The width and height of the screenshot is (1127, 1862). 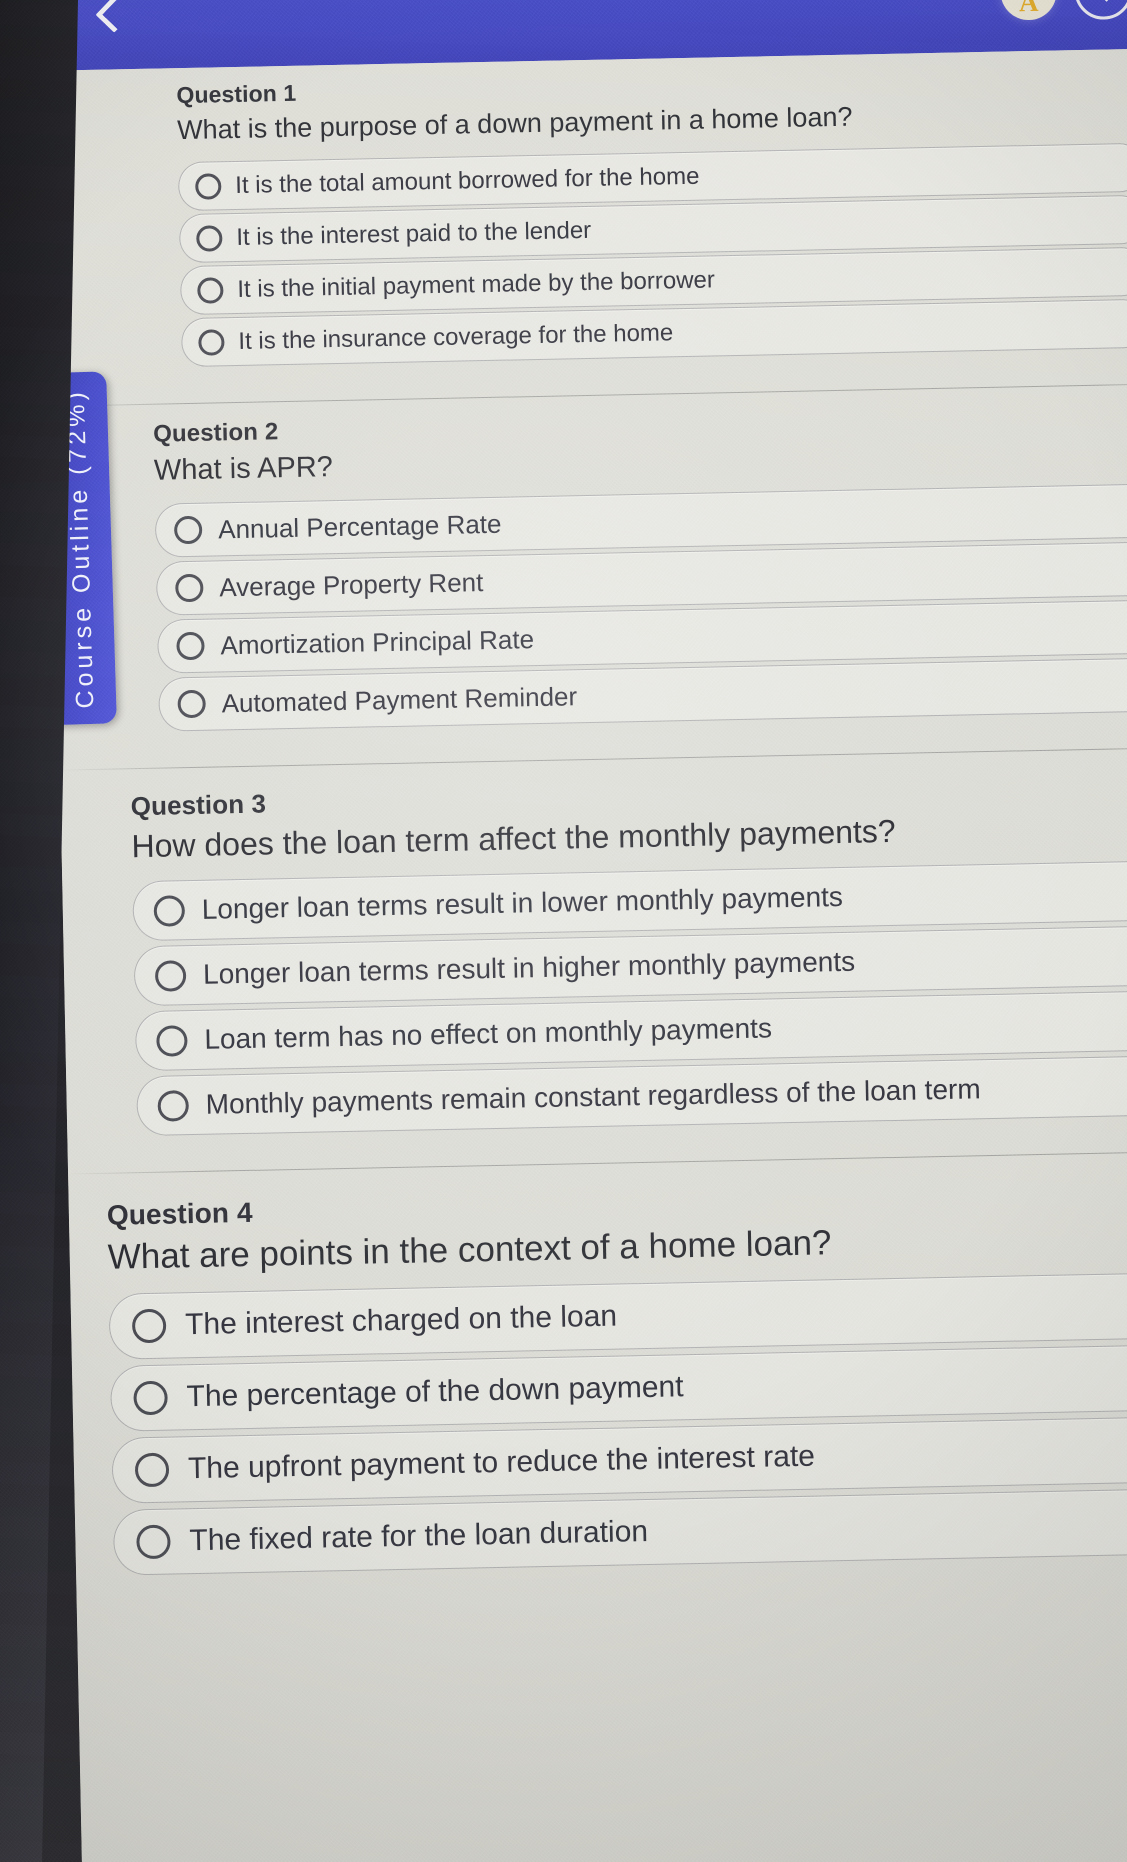 I want to click on option-row: The fixed rate for the loan duration, so click(x=619, y=1531).